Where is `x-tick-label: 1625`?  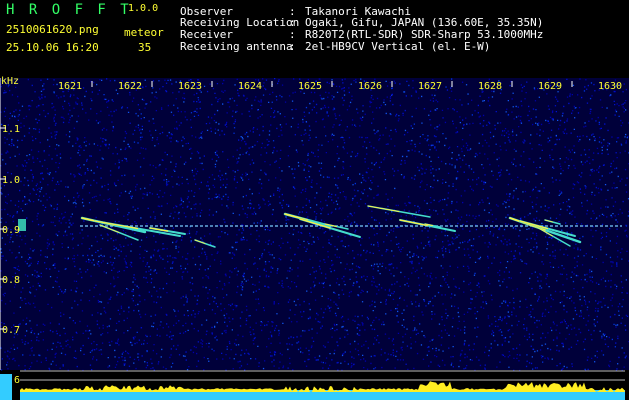 x-tick-label: 1625 is located at coordinates (310, 86).